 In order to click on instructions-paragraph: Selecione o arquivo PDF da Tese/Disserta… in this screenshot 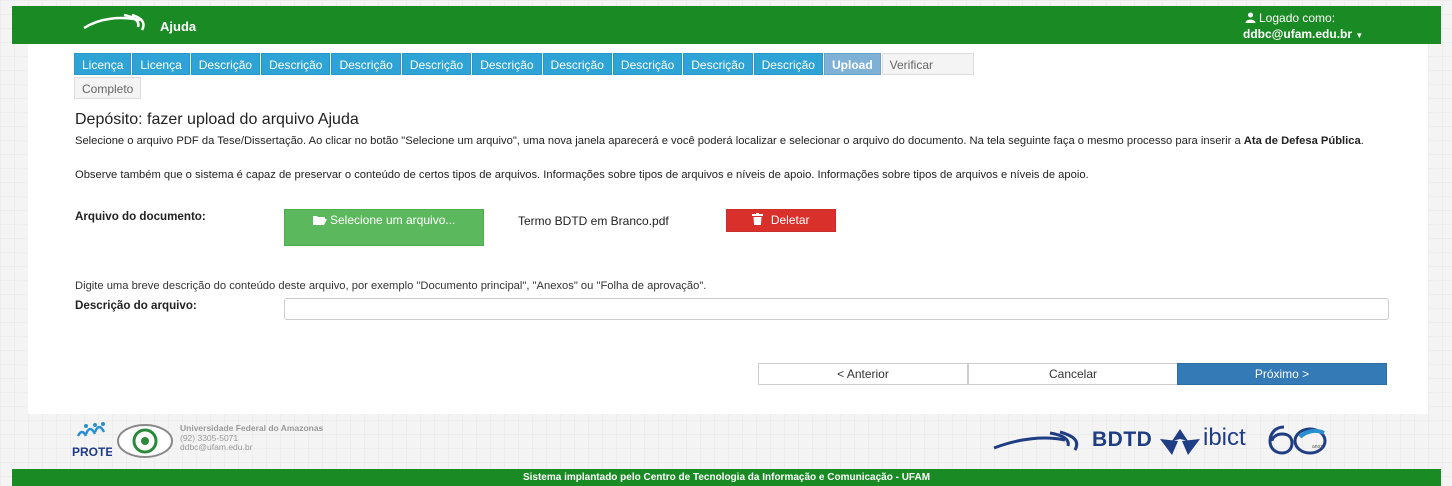, I will do `click(745, 141)`.